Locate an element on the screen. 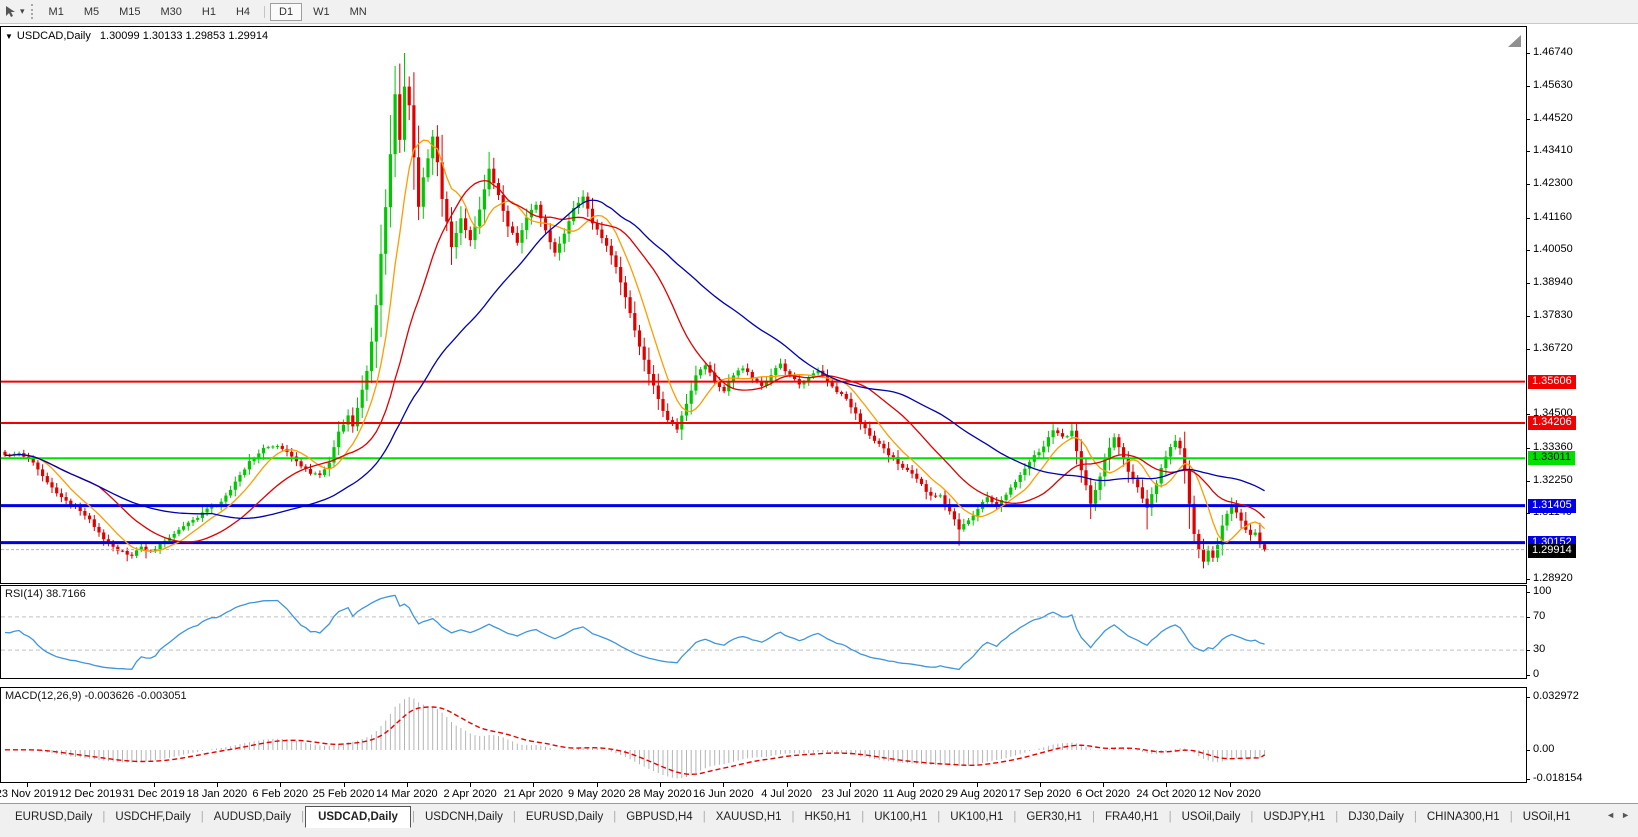 Image resolution: width=1638 pixels, height=837 pixels. time-axis-tick: 29 Aug 2020 is located at coordinates (976, 794).